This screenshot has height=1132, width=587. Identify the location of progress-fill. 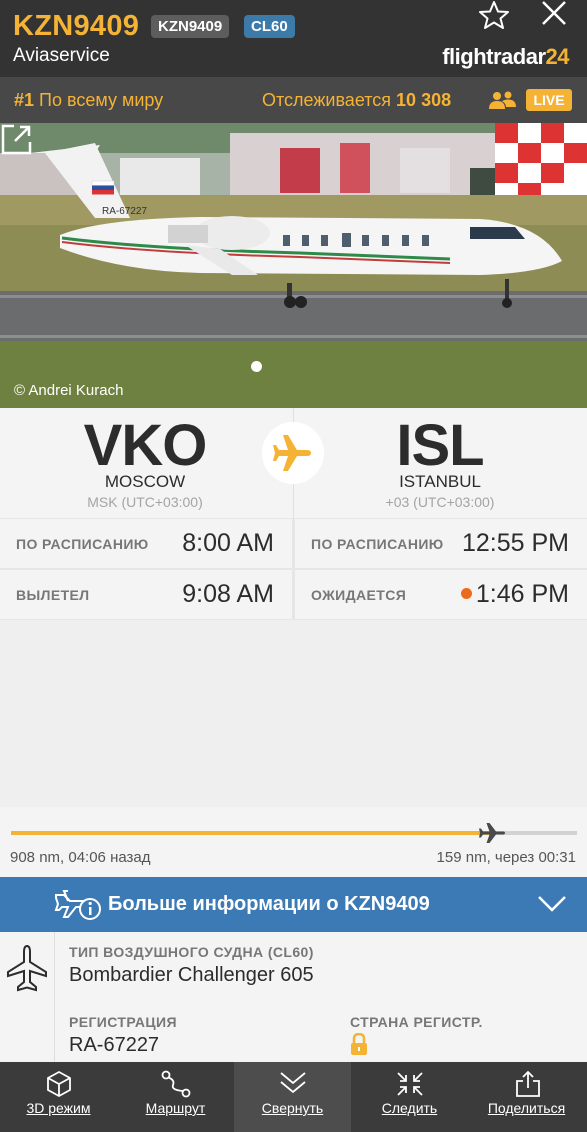
(252, 833).